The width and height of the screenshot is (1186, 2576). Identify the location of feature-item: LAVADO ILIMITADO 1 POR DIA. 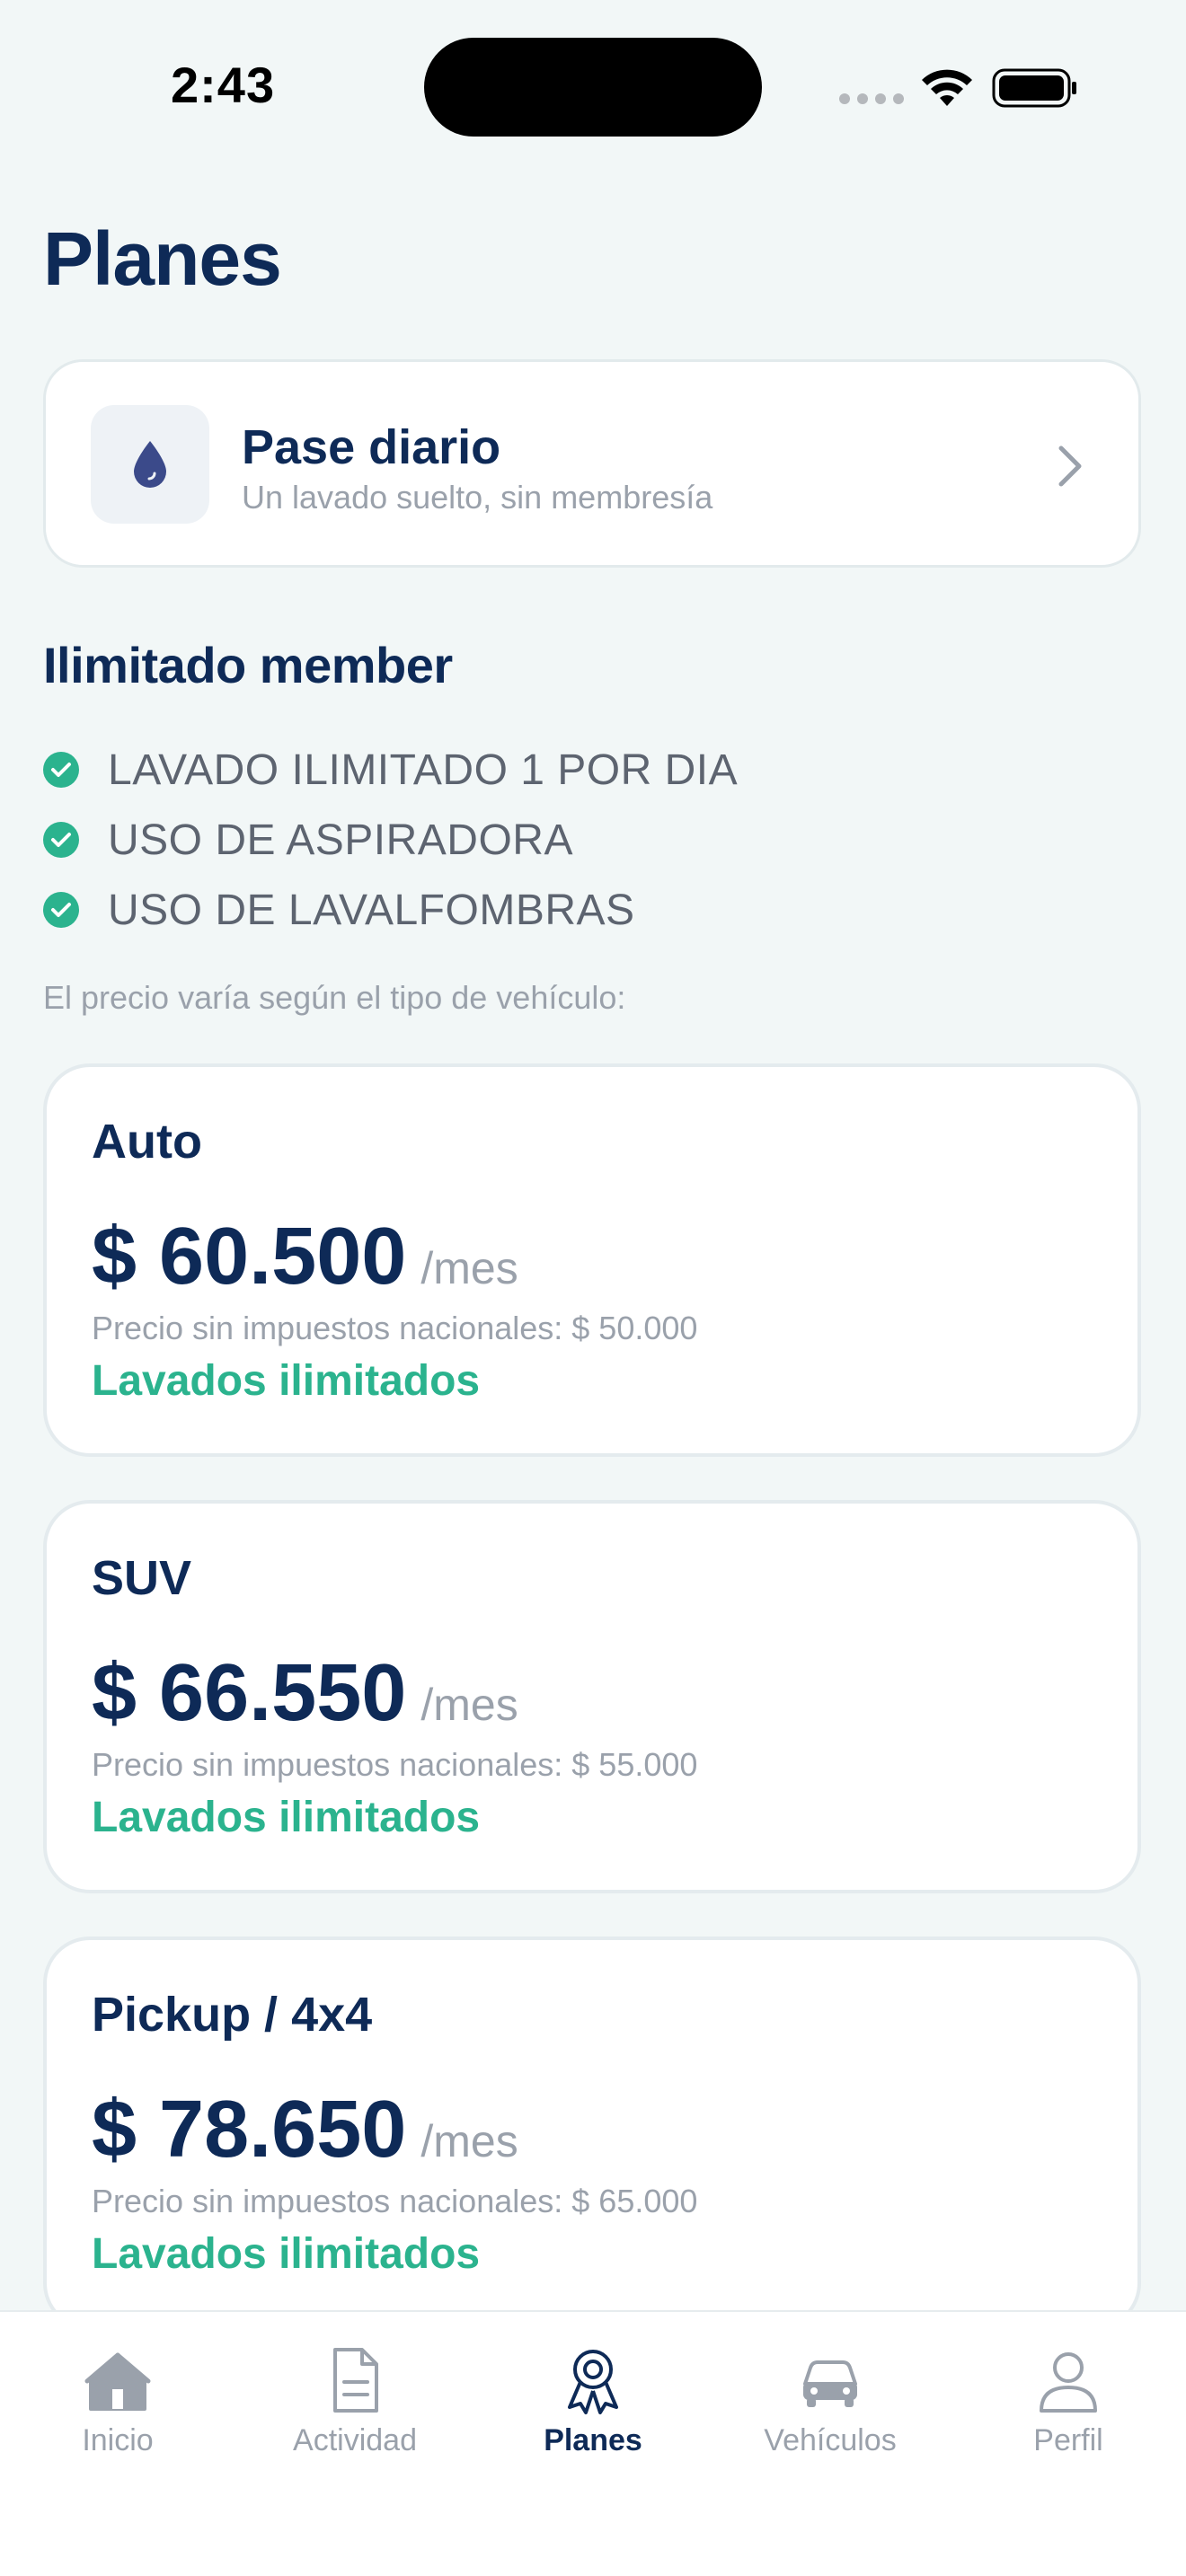
(390, 770).